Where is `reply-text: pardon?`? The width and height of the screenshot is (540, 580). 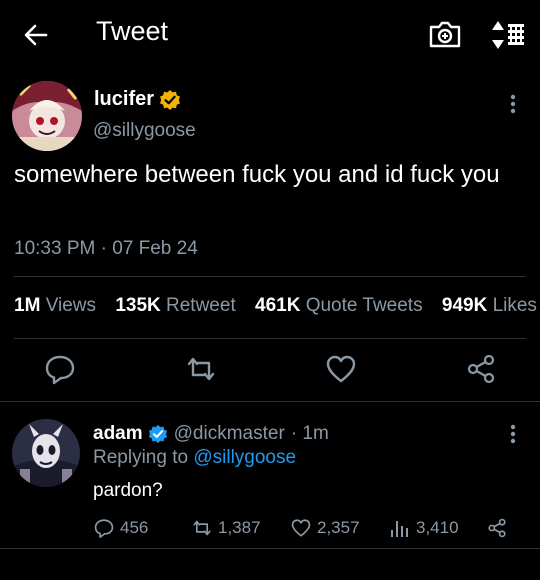 reply-text: pardon? is located at coordinates (128, 490).